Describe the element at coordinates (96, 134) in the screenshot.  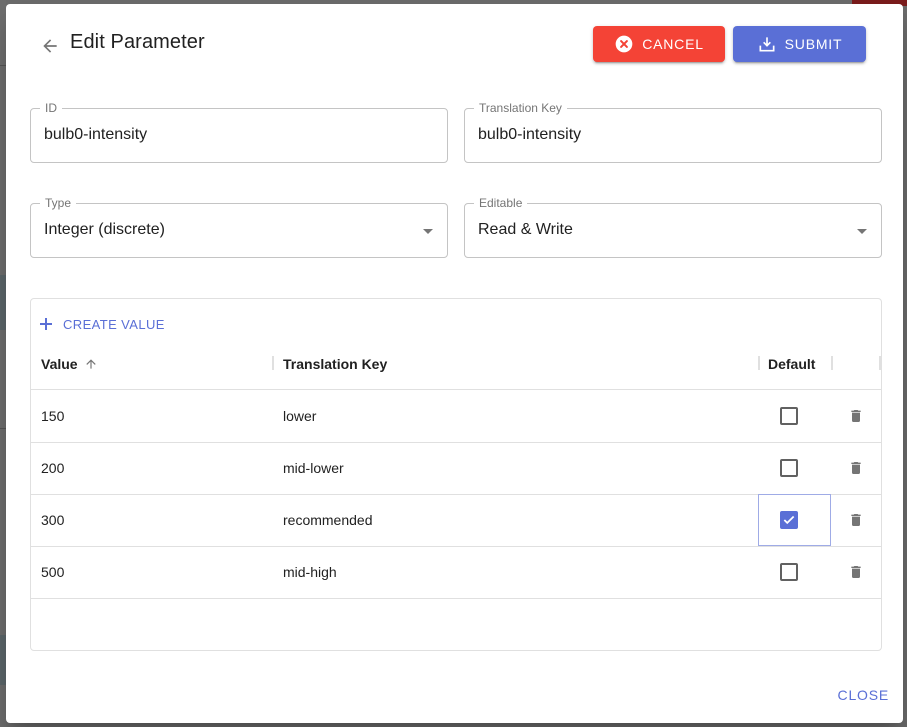
I see `id-field-value: bulb0-intensity` at that location.